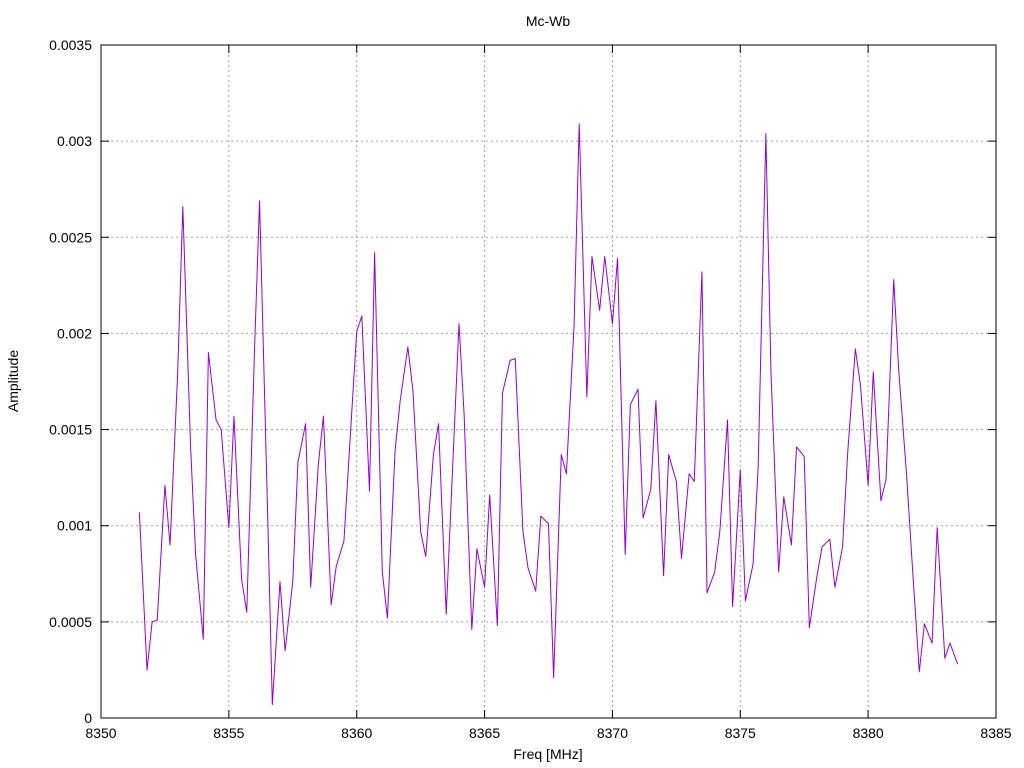 Image resolution: width=1024 pixels, height=768 pixels. Describe the element at coordinates (70, 45) in the screenshot. I see `y-tick-label: 0.0035` at that location.